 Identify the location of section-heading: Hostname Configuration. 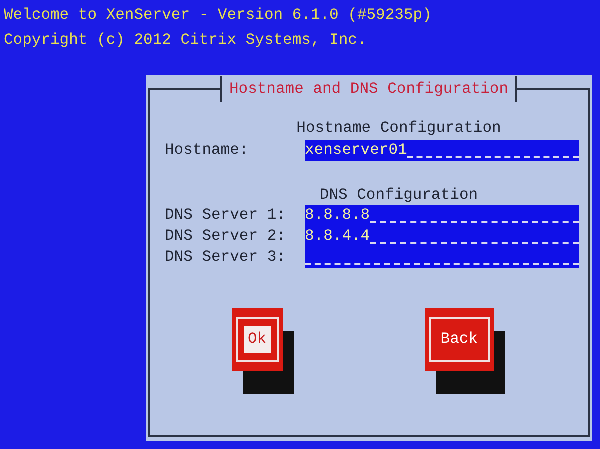
(399, 128).